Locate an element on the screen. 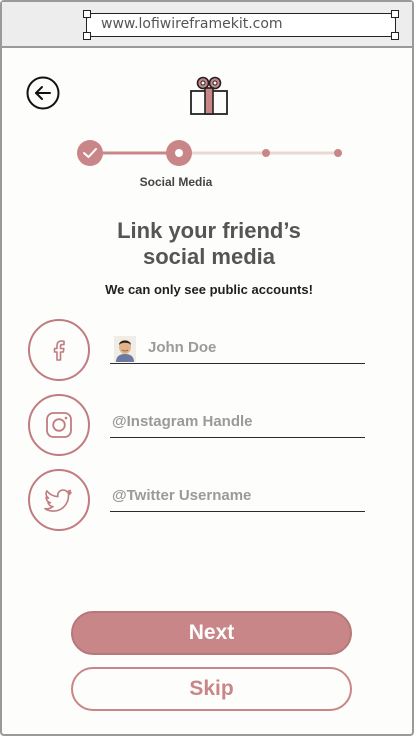  avatar is located at coordinates (125, 348).